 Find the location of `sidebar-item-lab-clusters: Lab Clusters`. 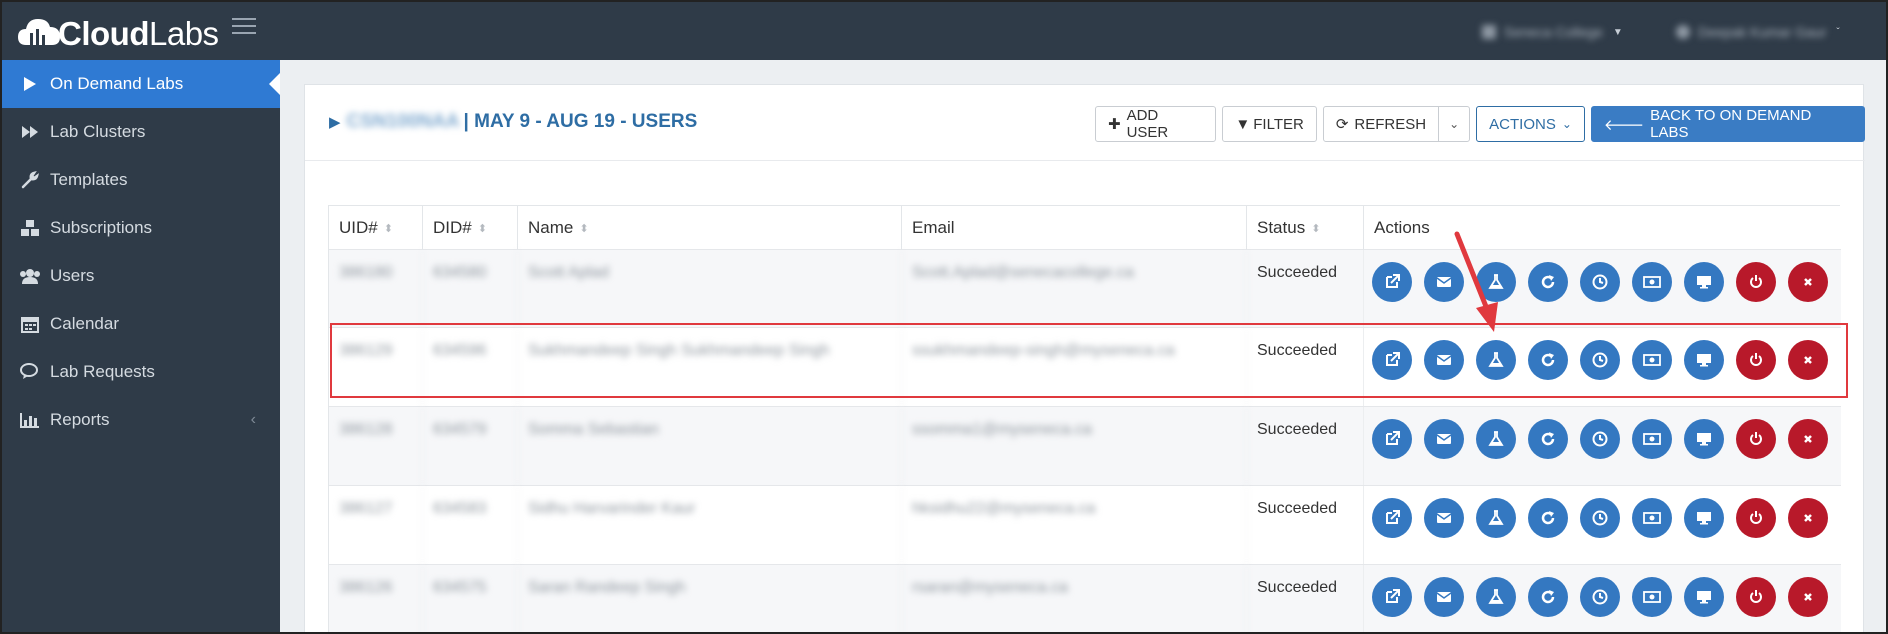

sidebar-item-lab-clusters: Lab Clusters is located at coordinates (141, 132).